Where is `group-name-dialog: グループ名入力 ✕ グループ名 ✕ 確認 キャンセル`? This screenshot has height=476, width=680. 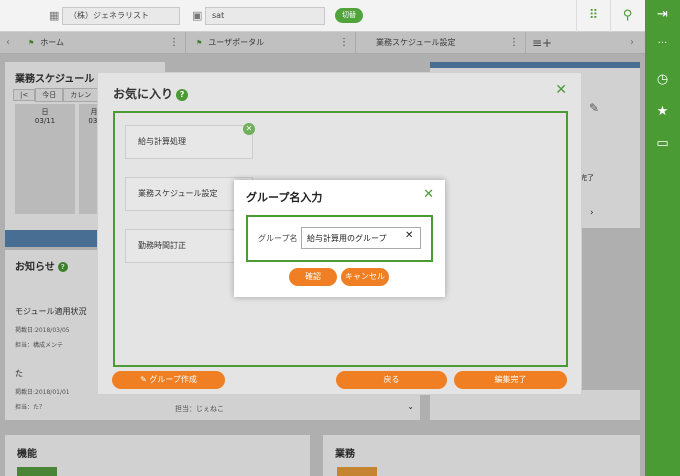 group-name-dialog: グループ名入力 ✕ グループ名 ✕ 確認 キャンセル is located at coordinates (339, 238).